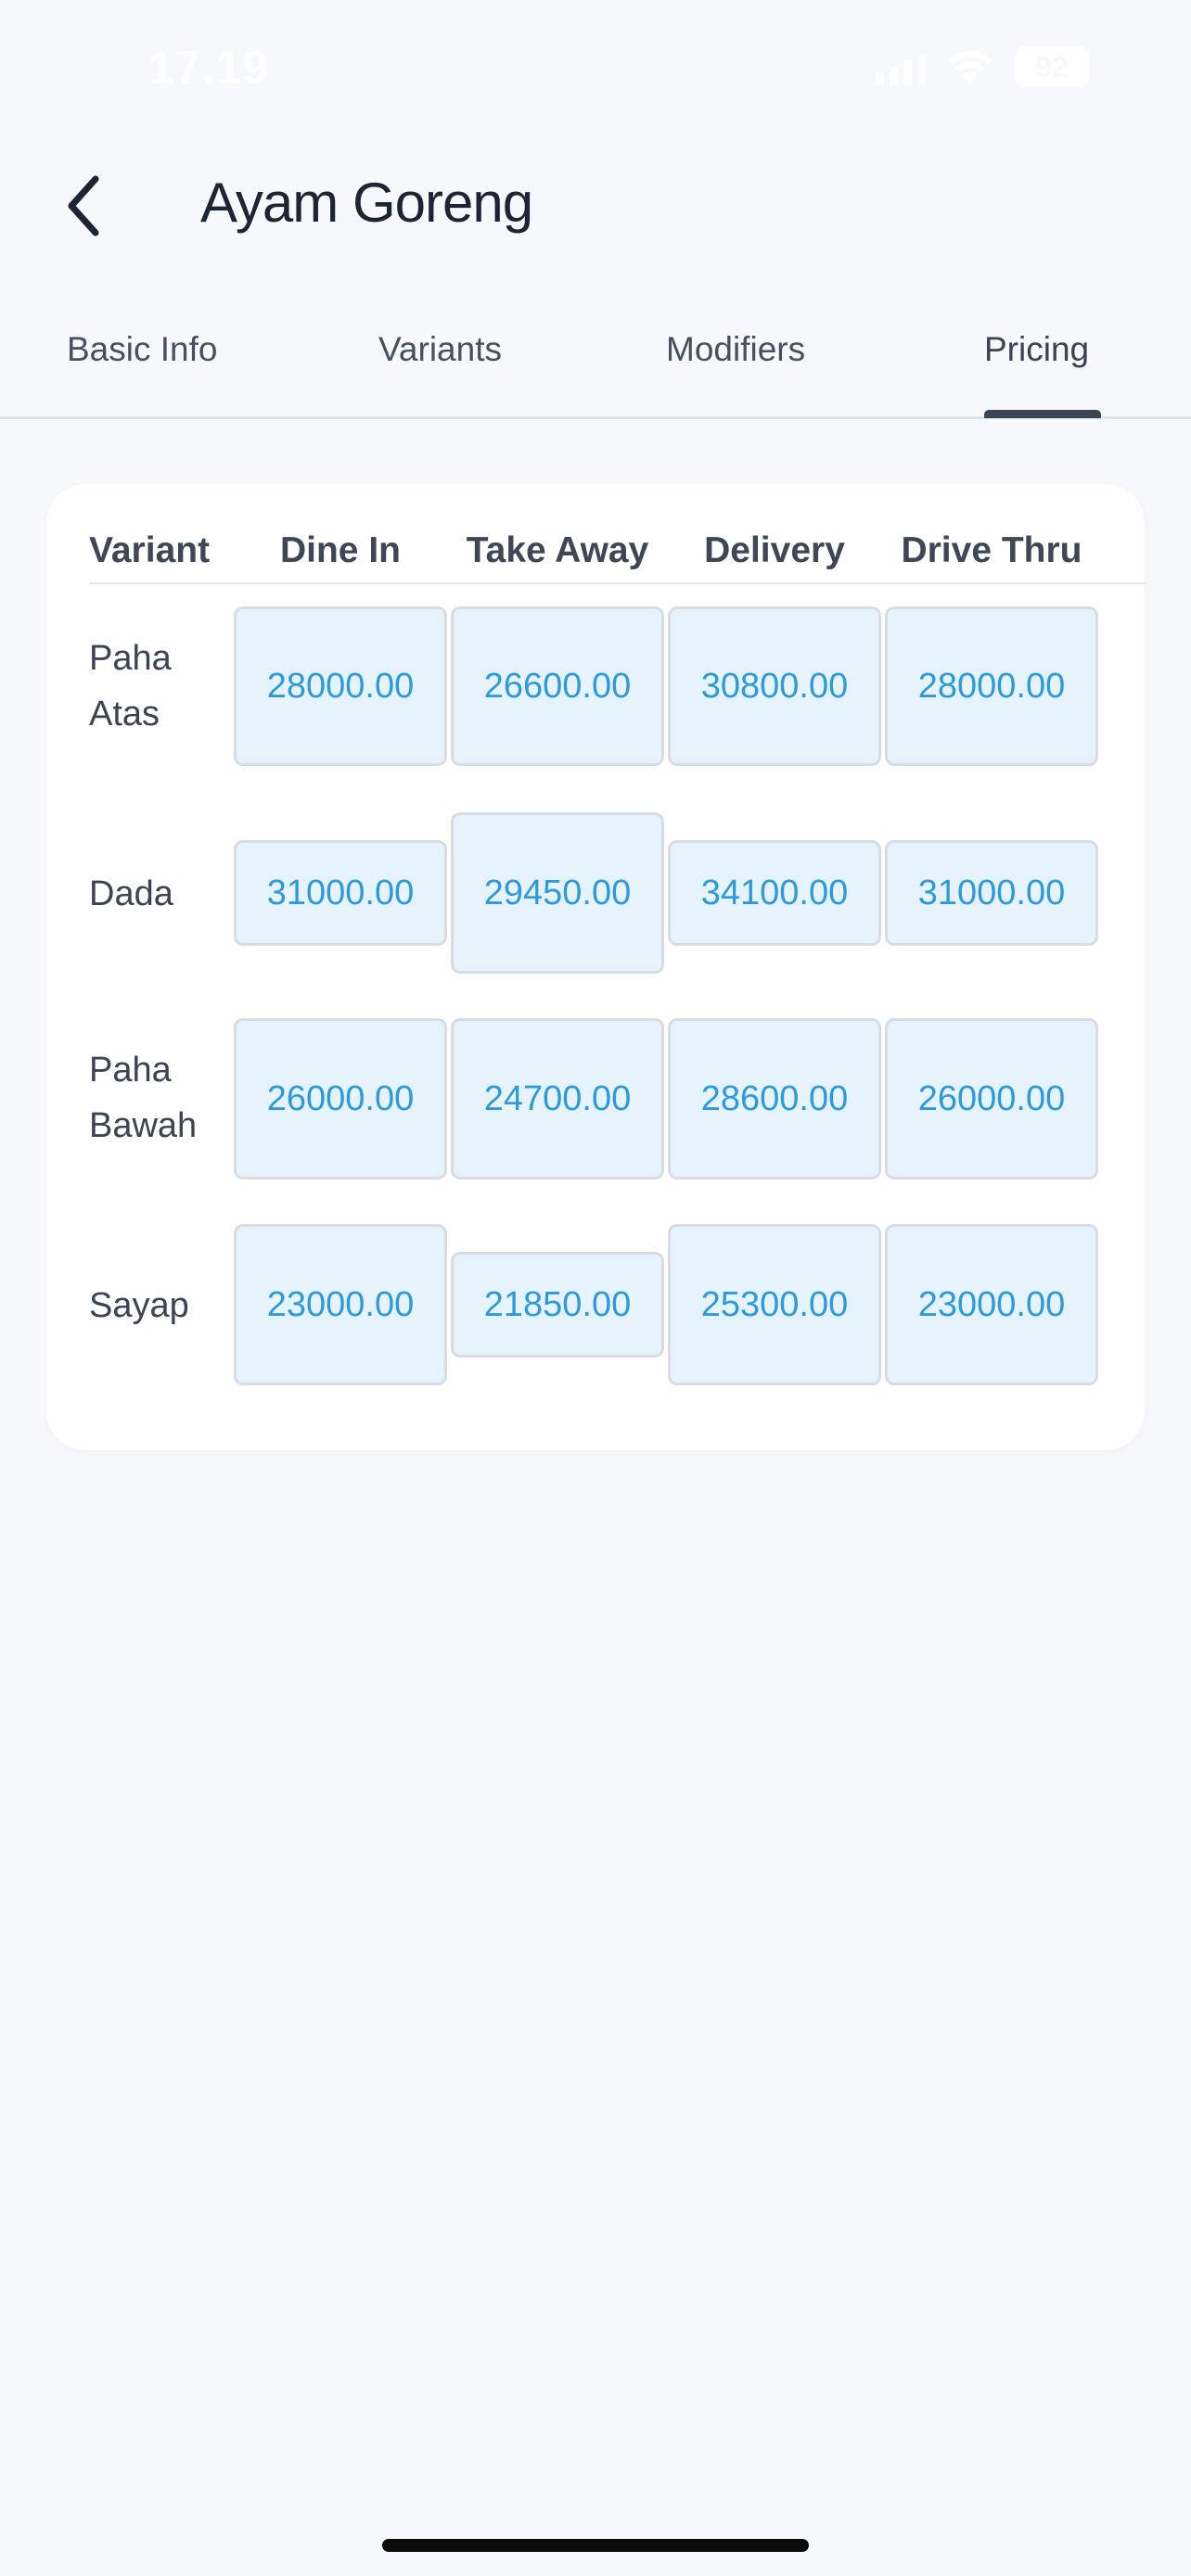 This screenshot has height=2576, width=1191. What do you see at coordinates (595, 2545) in the screenshot?
I see `home-indicator` at bounding box center [595, 2545].